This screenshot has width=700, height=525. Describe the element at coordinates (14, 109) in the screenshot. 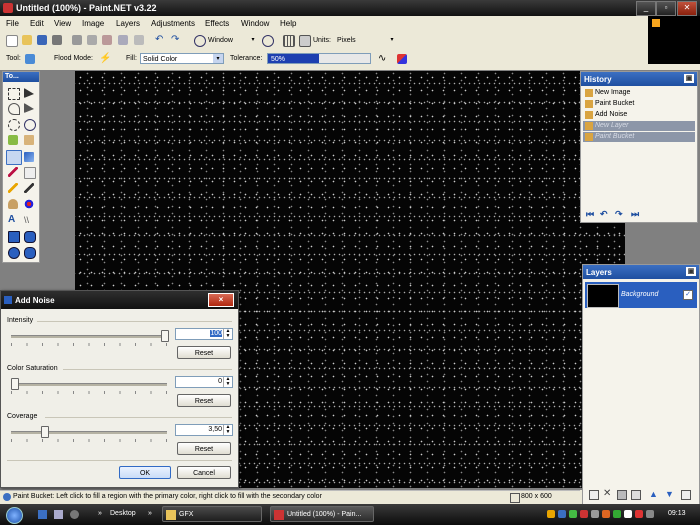

I see `lasso-select-icon` at that location.